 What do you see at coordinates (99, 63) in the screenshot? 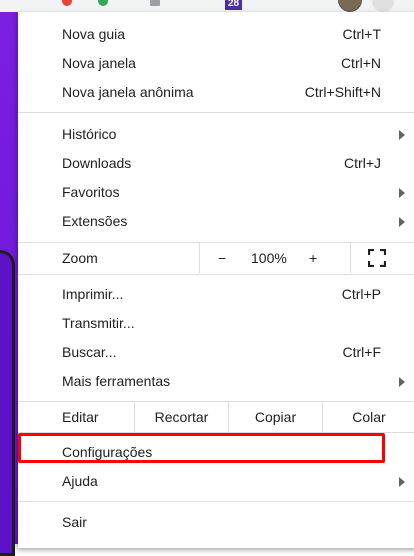
I see `menu-item-label: Nova janela` at bounding box center [99, 63].